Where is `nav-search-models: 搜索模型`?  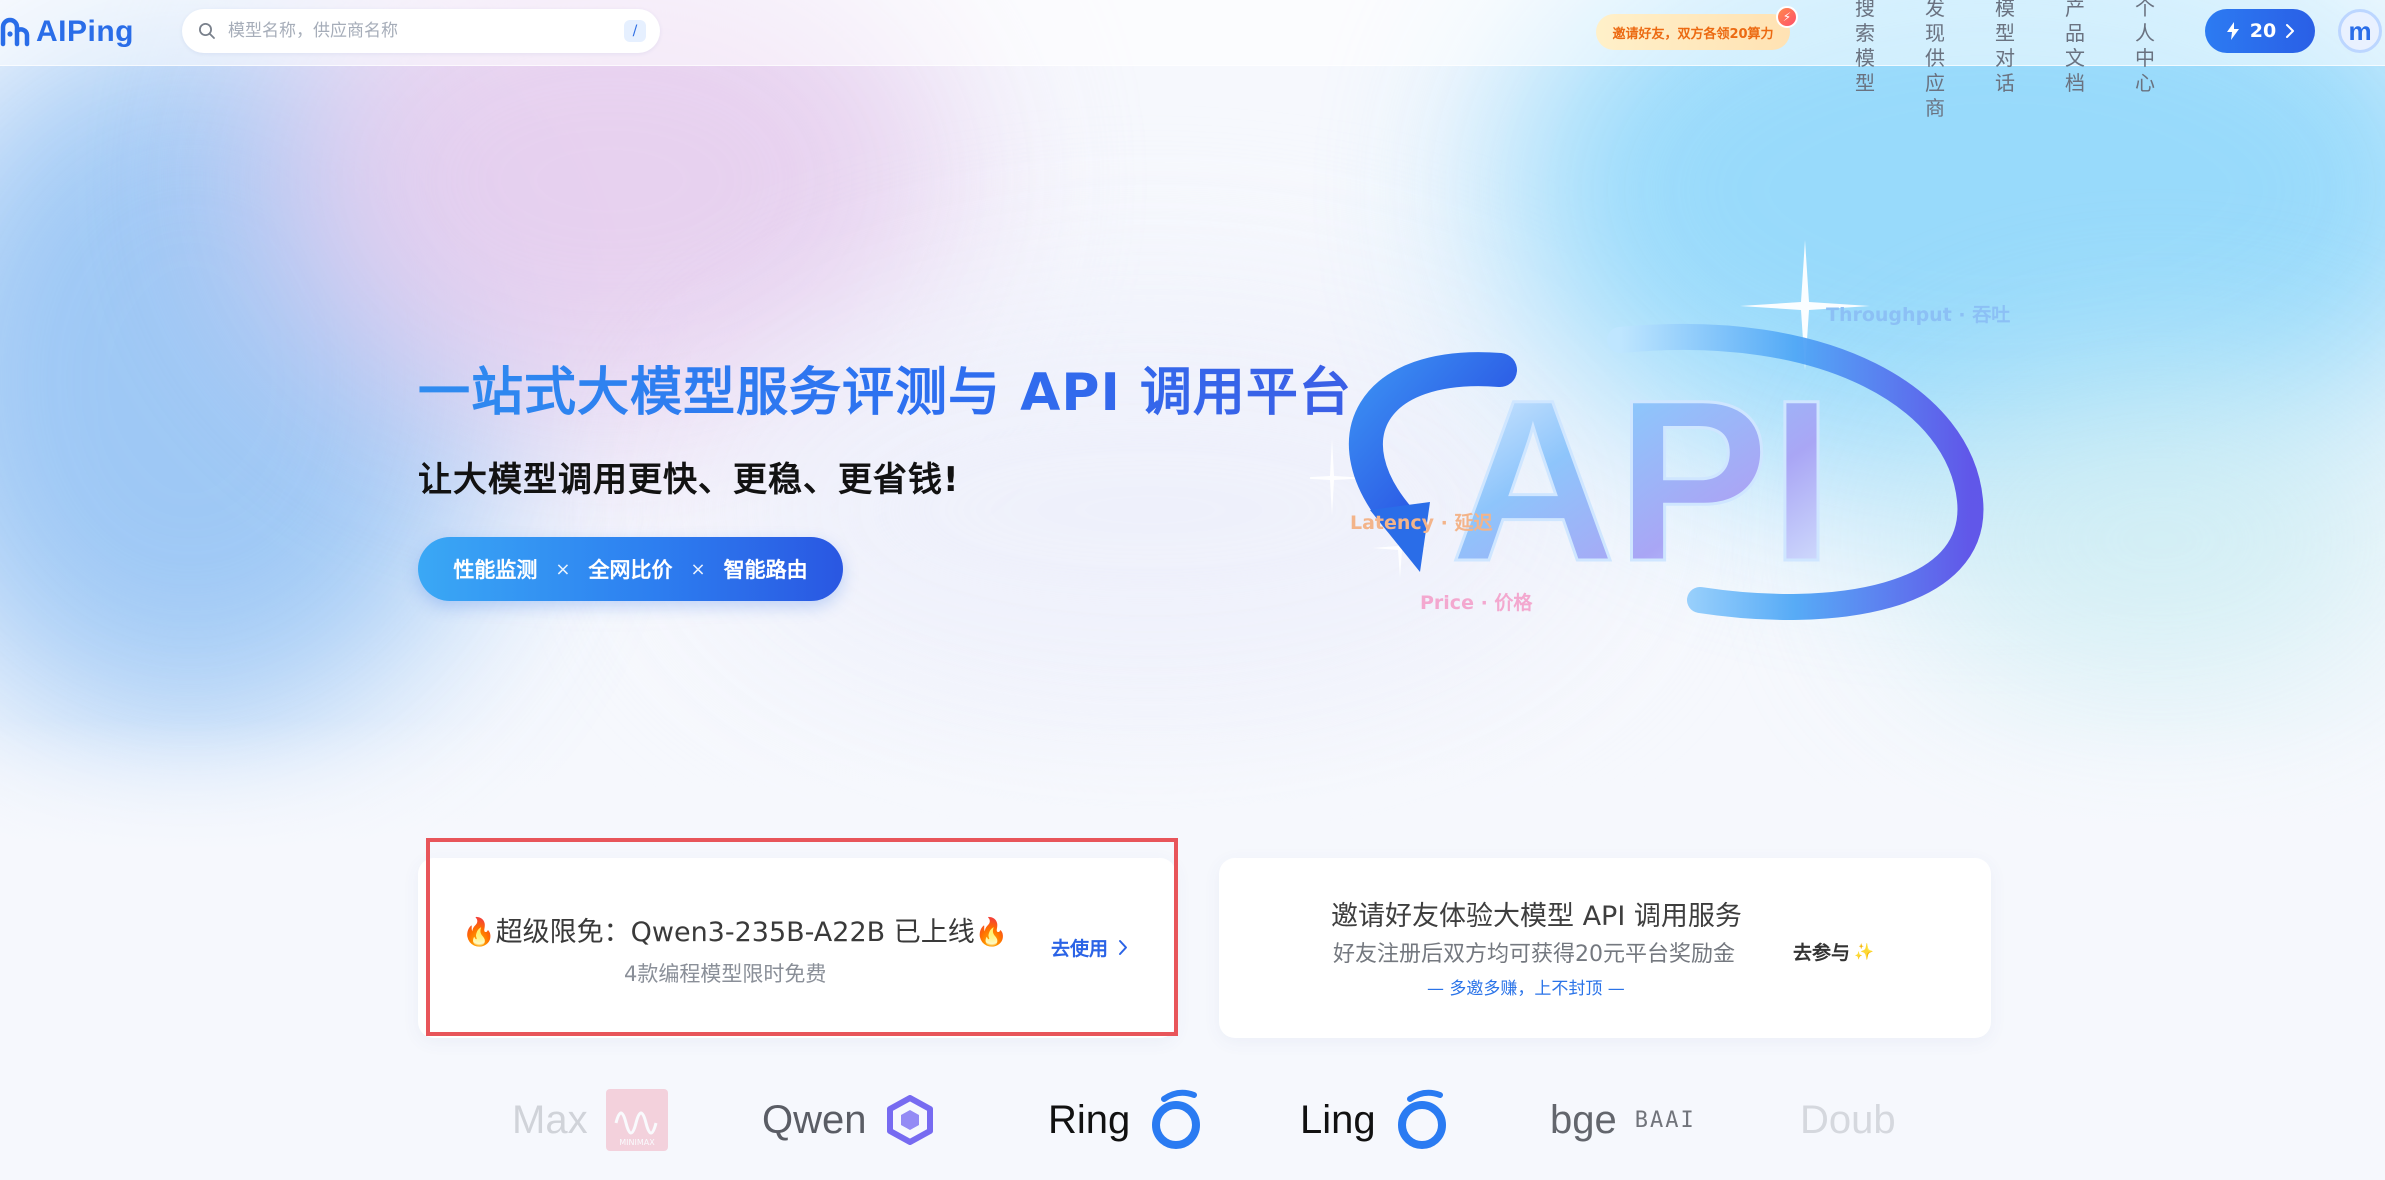
nav-search-models: 搜索模型 is located at coordinates (1865, 48).